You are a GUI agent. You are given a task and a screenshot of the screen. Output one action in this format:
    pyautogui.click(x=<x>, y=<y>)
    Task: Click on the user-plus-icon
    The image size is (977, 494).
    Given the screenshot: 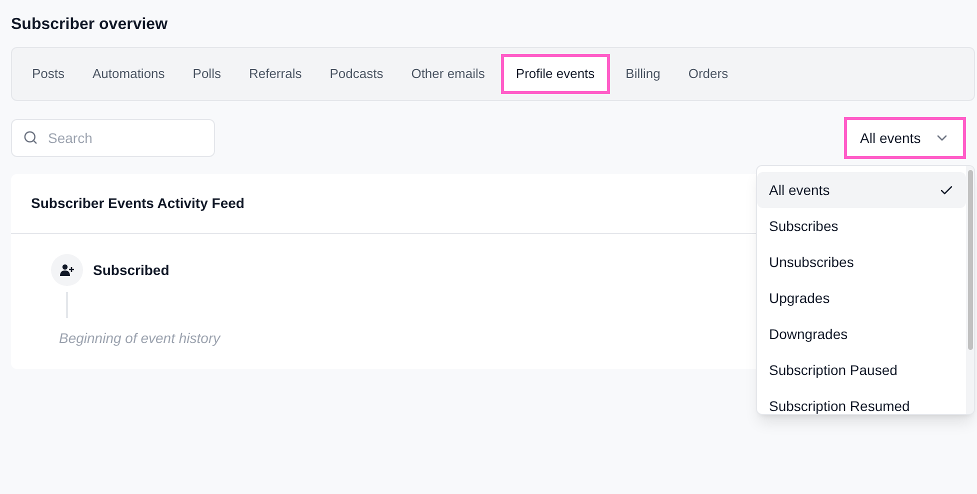 What is the action you would take?
    pyautogui.click(x=67, y=270)
    